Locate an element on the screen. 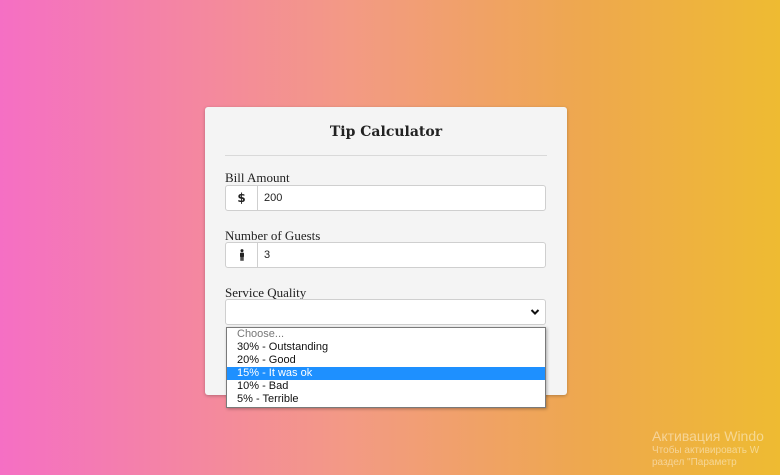  chevron-down-icon is located at coordinates (535, 312).